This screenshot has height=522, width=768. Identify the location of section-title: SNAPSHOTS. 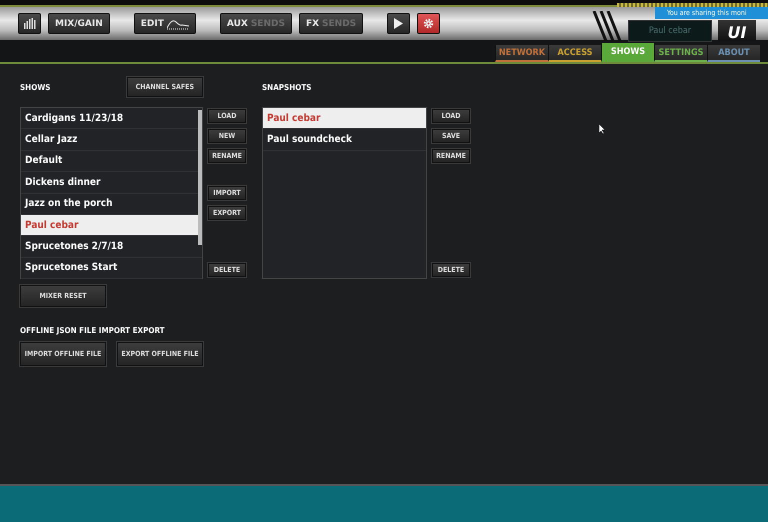
(287, 87).